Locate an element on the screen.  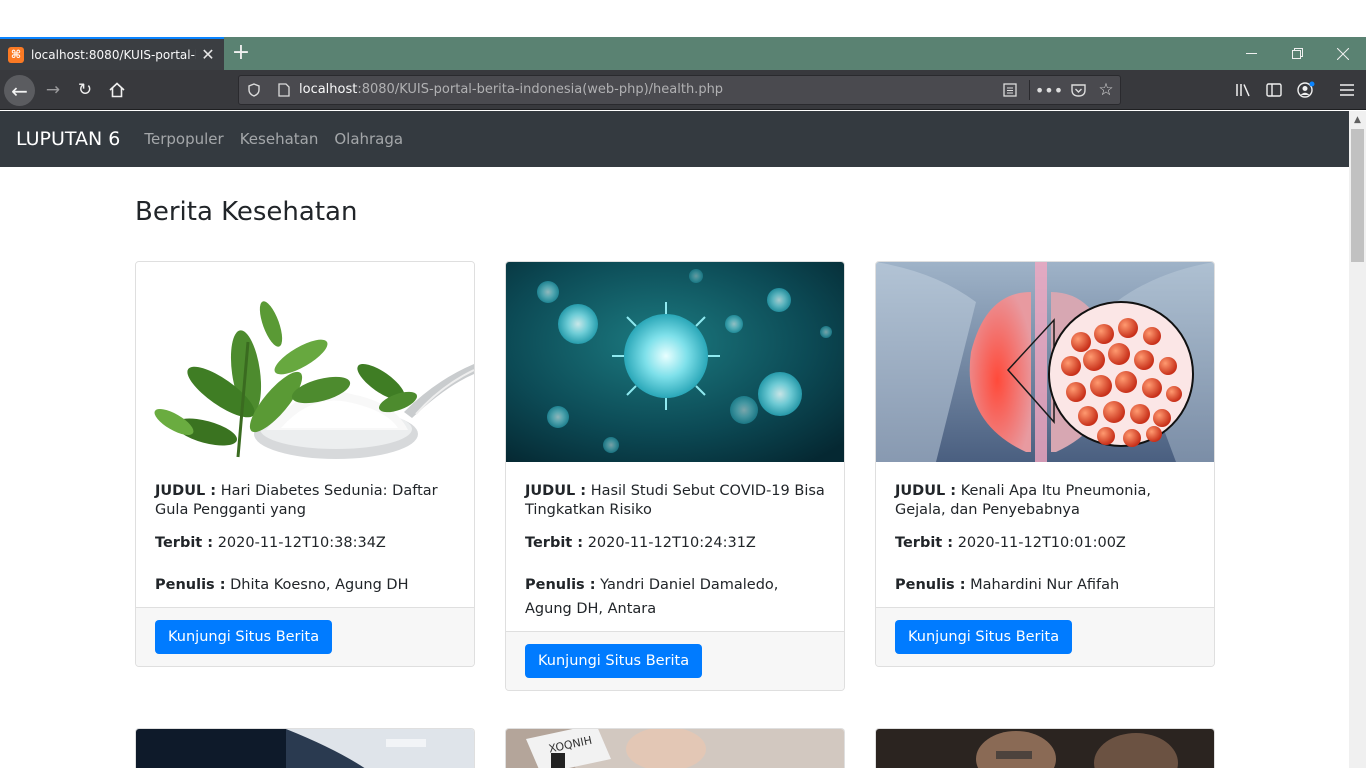
minimize-button is located at coordinates (1251, 53).